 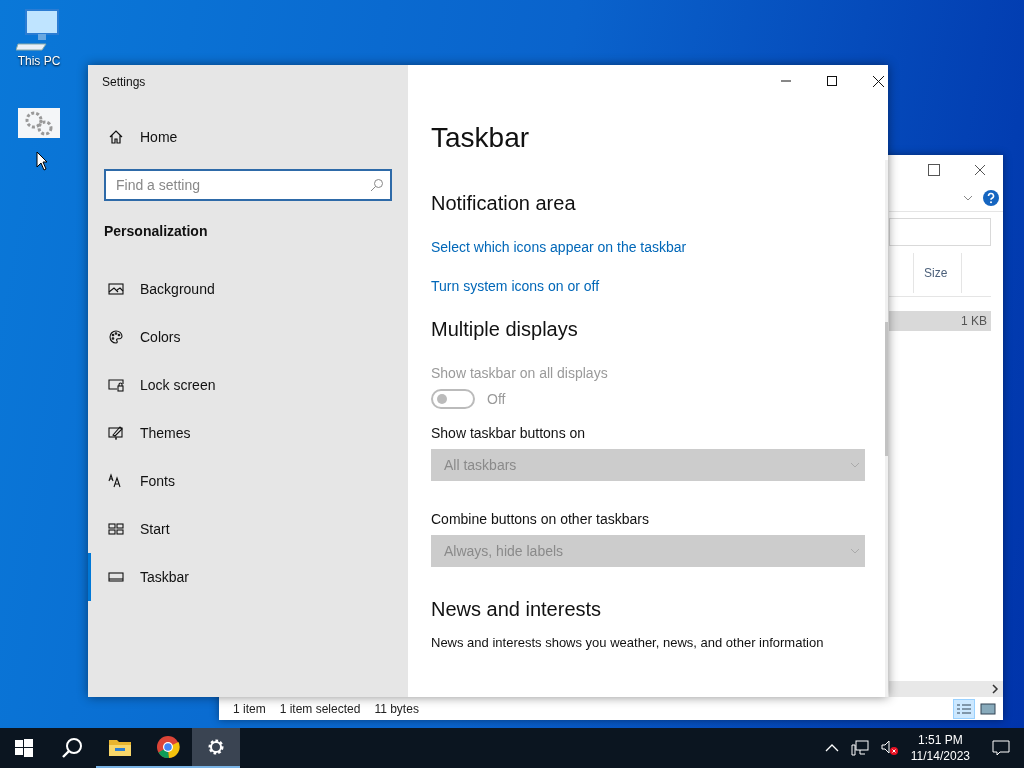 I want to click on nav-item: Start, so click(x=248, y=529).